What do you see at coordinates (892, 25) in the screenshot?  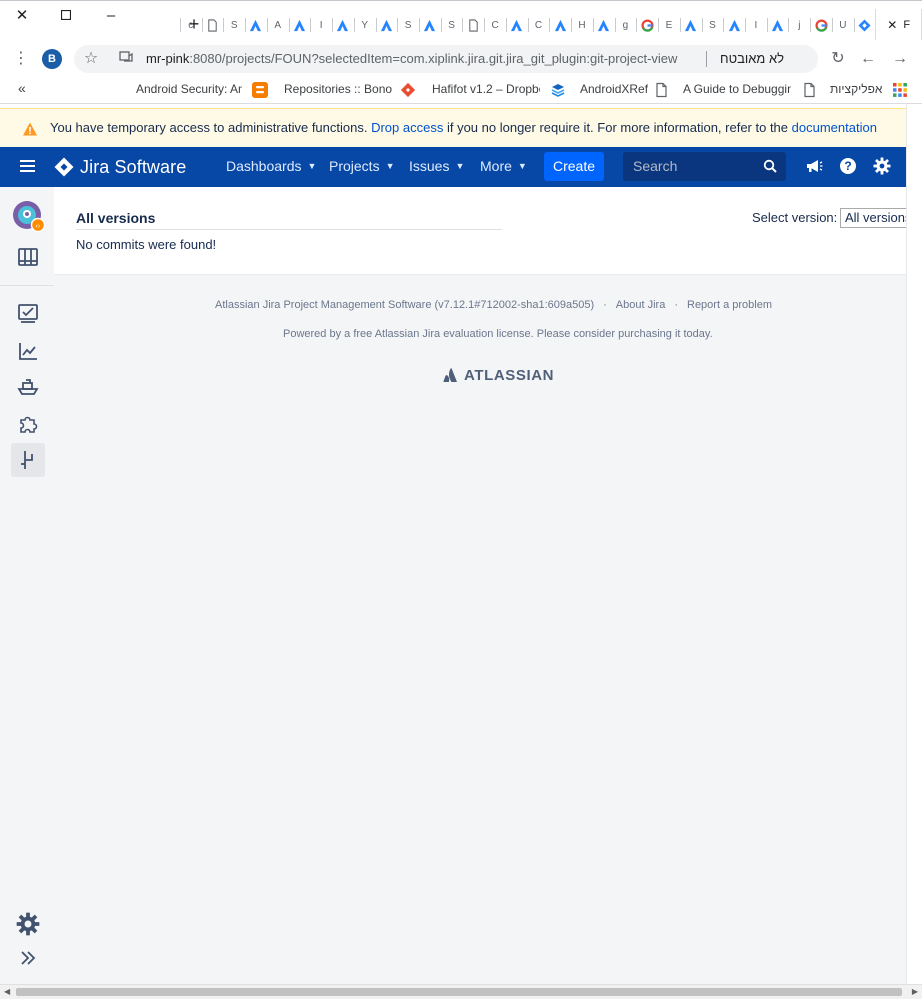 I see `tab-close-icon: ✕` at bounding box center [892, 25].